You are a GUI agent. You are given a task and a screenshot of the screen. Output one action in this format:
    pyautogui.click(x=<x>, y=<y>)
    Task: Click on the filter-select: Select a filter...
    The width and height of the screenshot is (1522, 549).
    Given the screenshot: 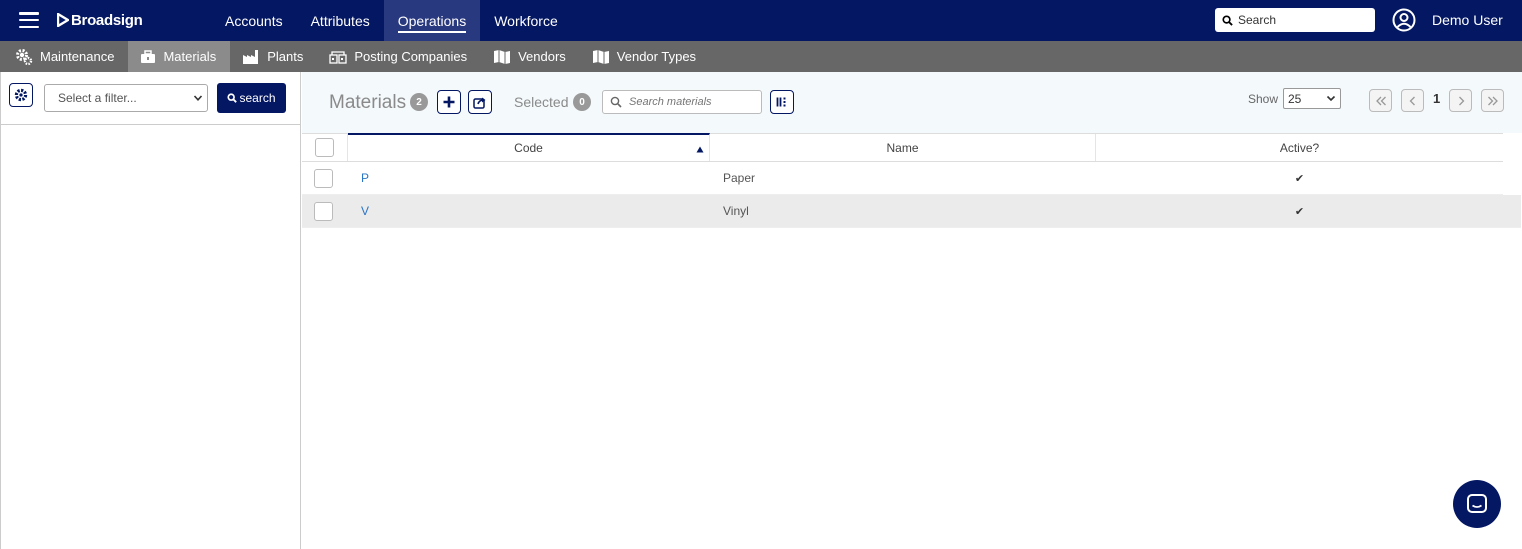 What is the action you would take?
    pyautogui.click(x=126, y=98)
    